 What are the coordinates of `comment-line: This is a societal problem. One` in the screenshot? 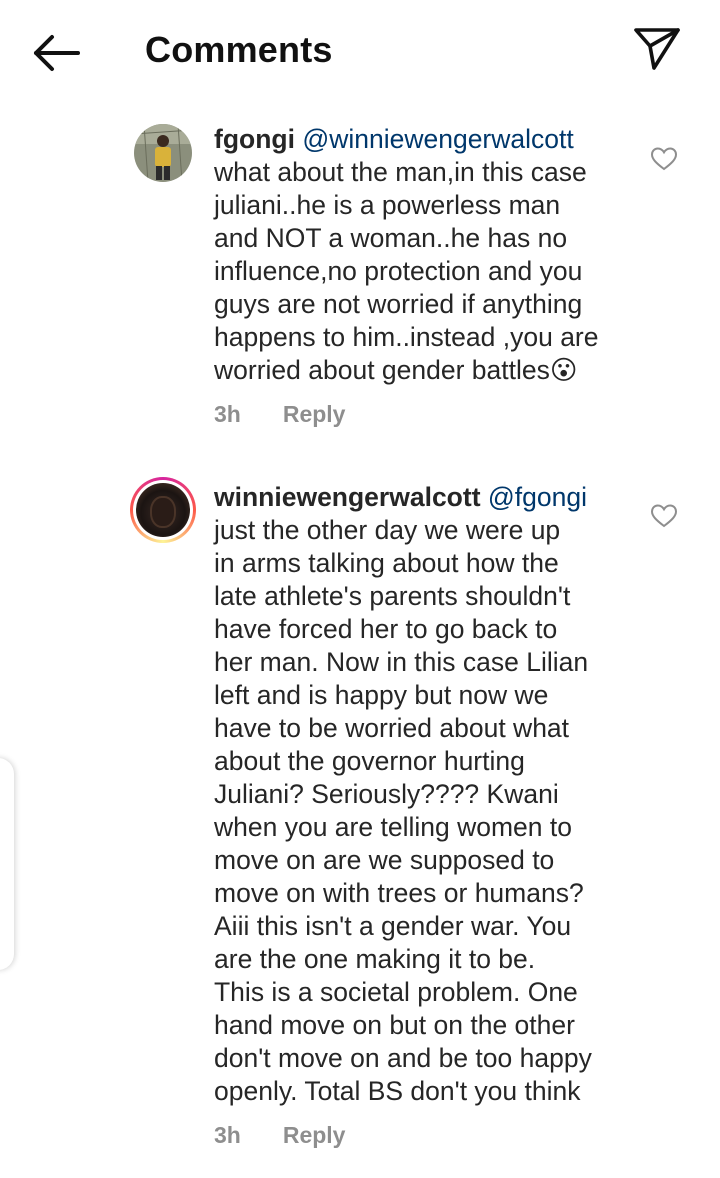 It's located at (396, 992).